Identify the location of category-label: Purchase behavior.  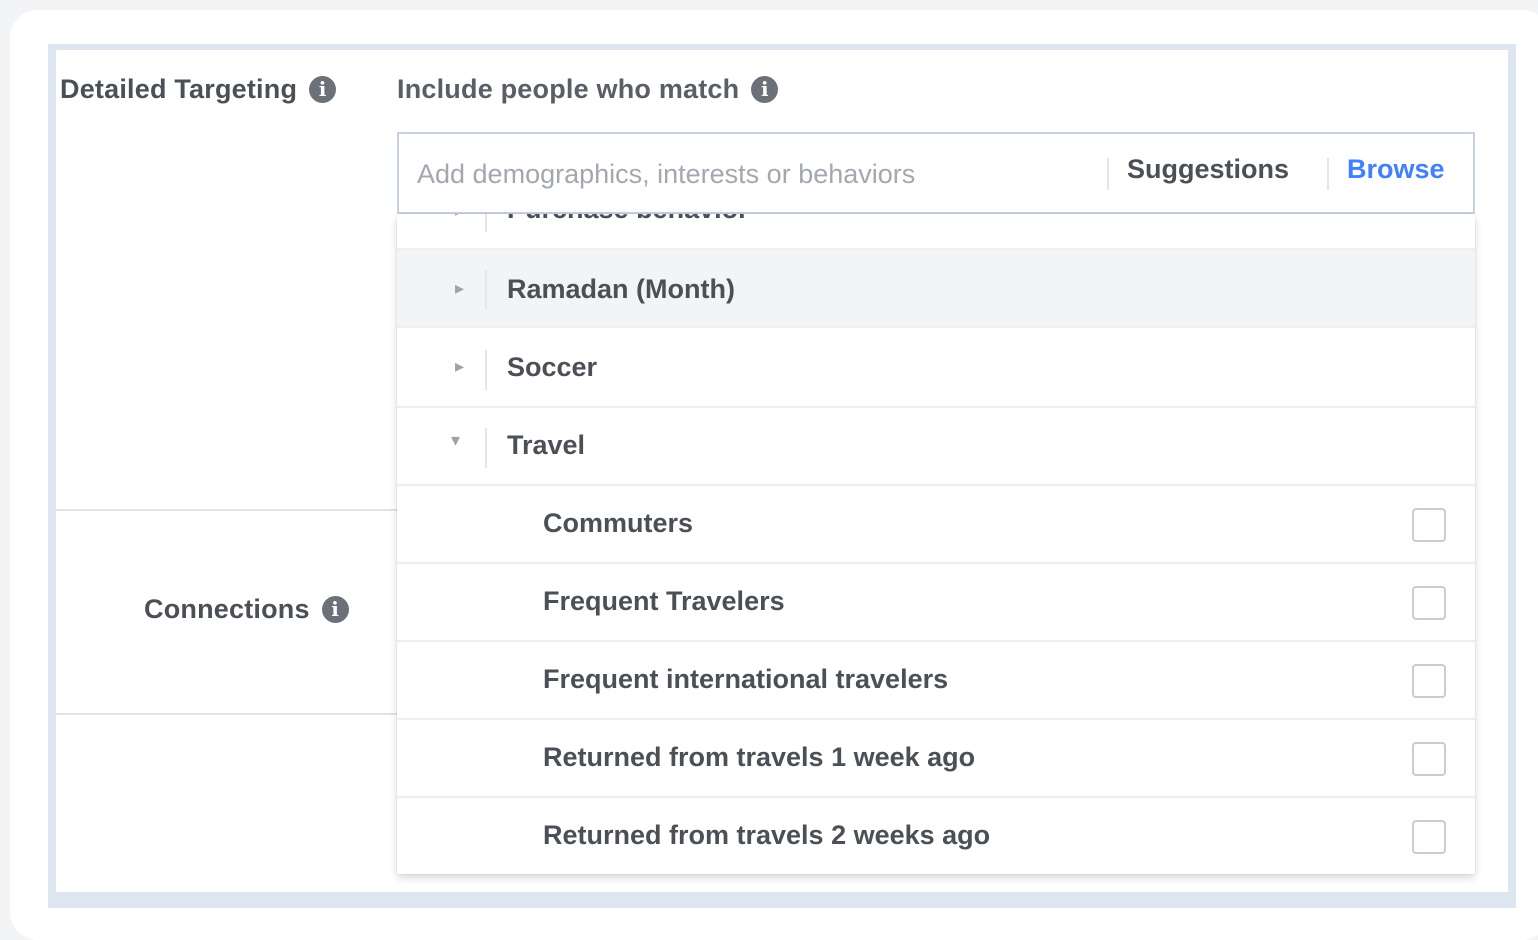
(628, 219).